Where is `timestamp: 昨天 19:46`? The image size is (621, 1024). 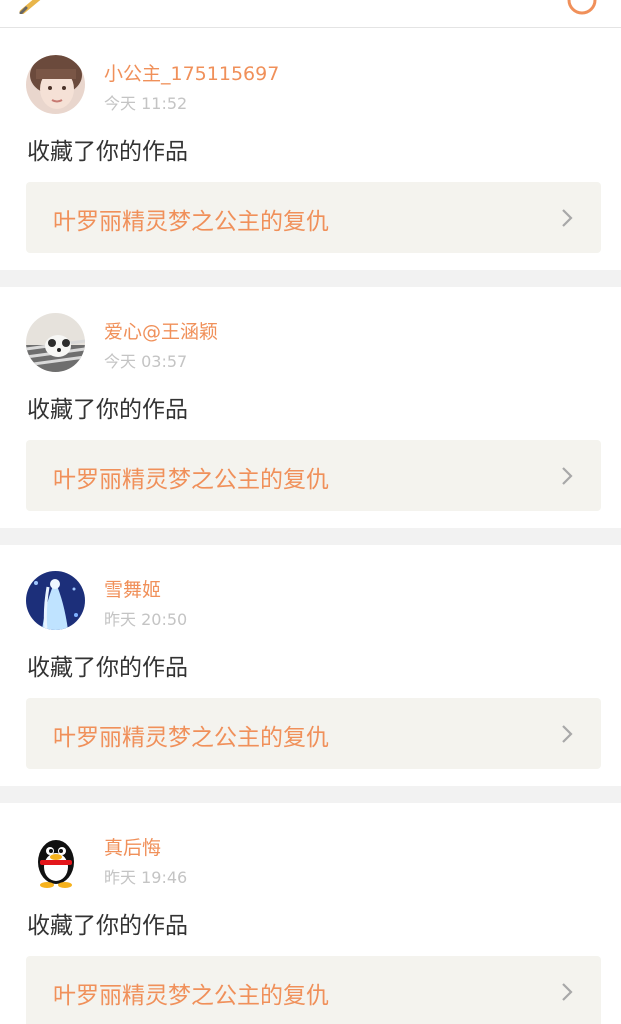
timestamp: 昨天 19:46 is located at coordinates (146, 877).